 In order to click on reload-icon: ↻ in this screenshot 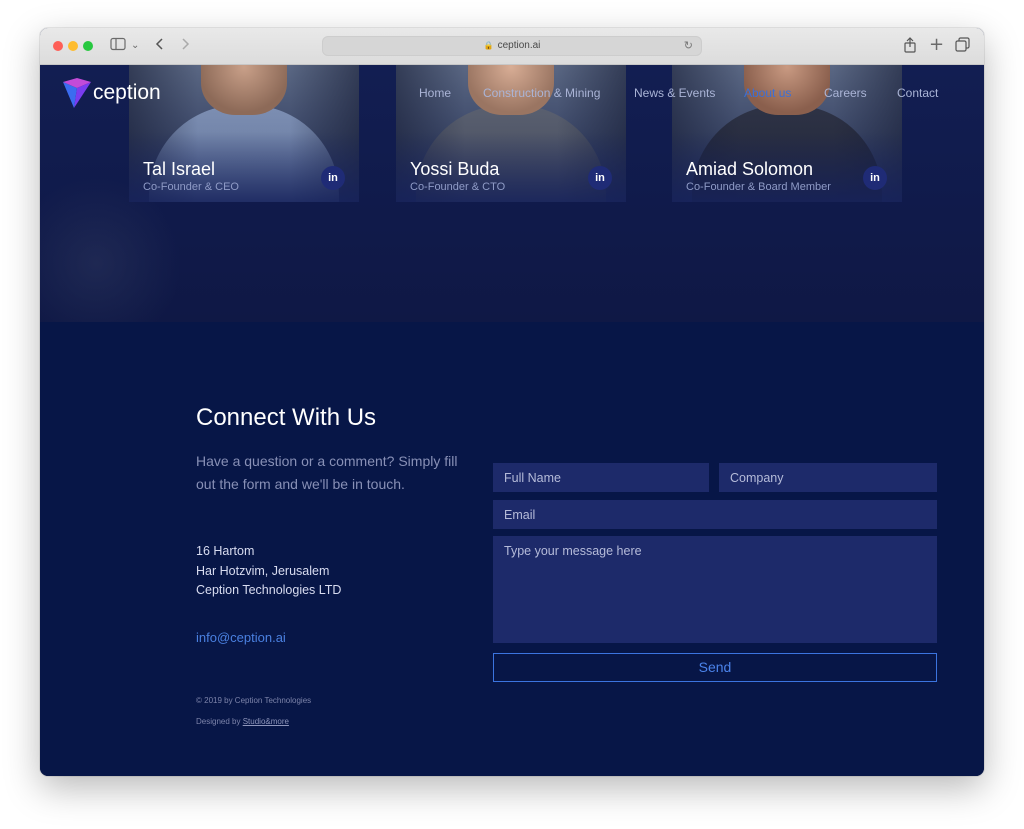, I will do `click(688, 46)`.